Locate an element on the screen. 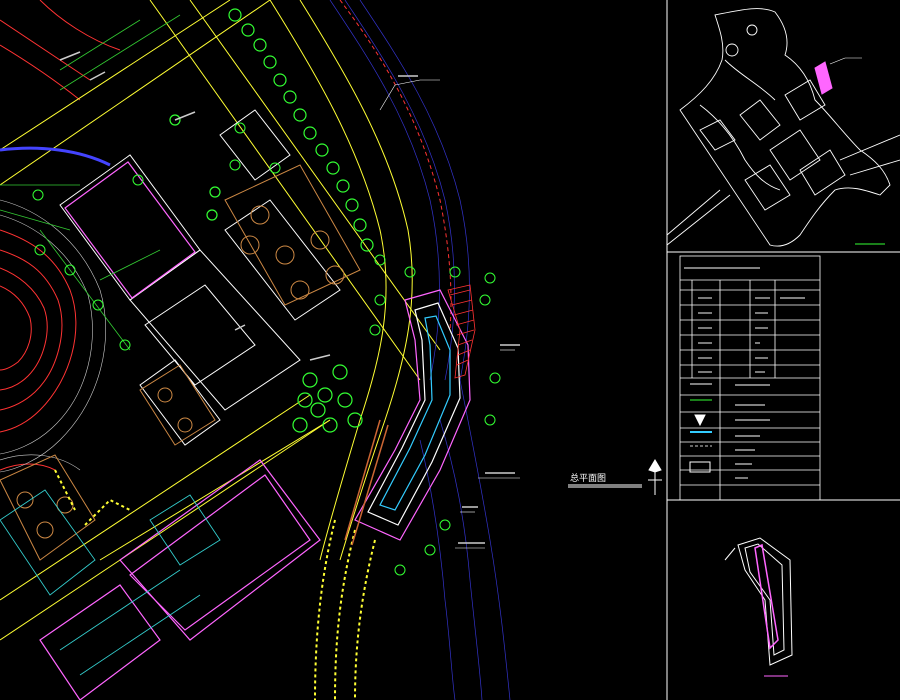 The width and height of the screenshot is (900, 700). cyan-buildings is located at coordinates (110, 582).